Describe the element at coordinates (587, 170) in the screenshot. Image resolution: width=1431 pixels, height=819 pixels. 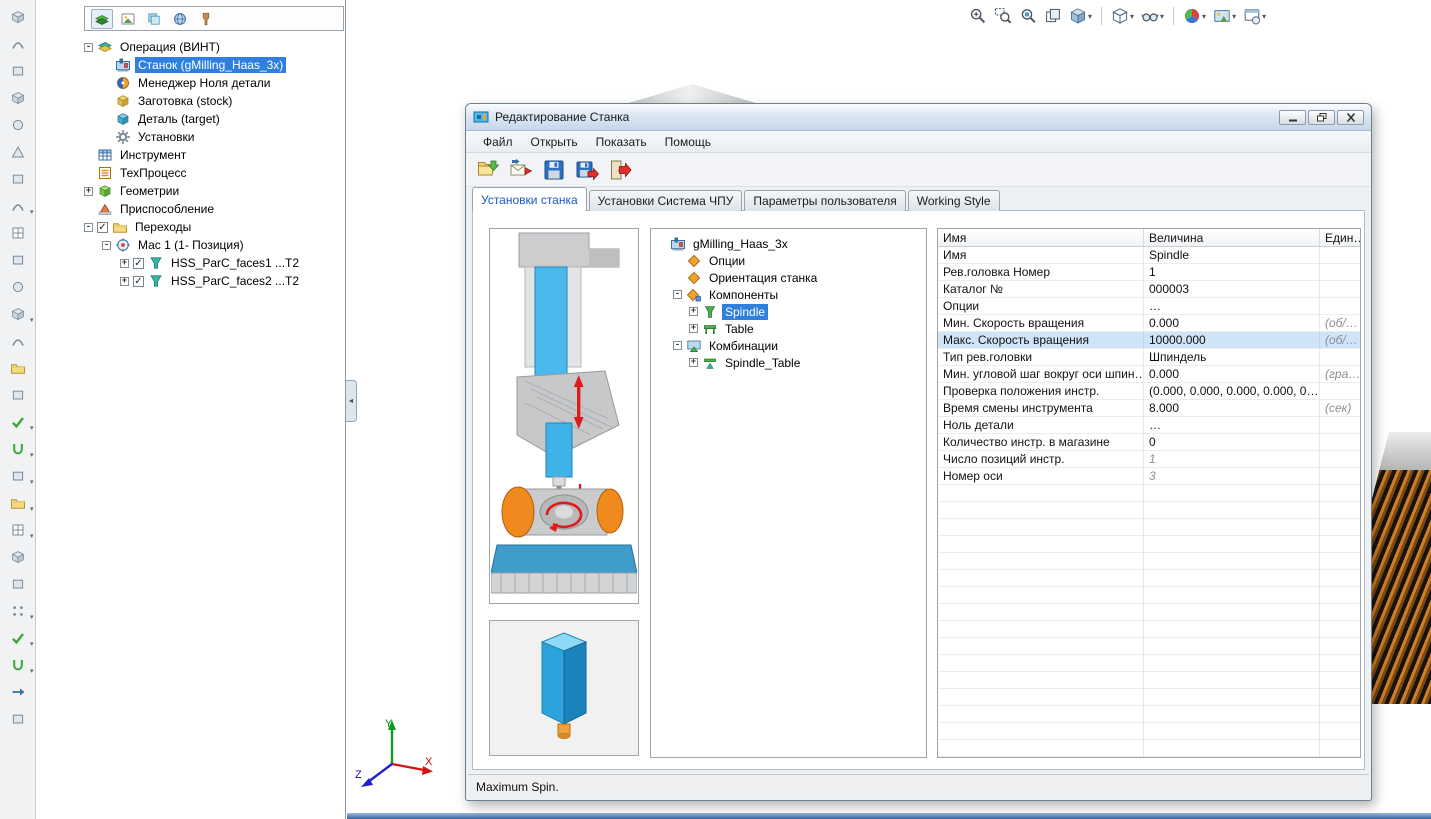
I see `save-machine-as-button` at that location.